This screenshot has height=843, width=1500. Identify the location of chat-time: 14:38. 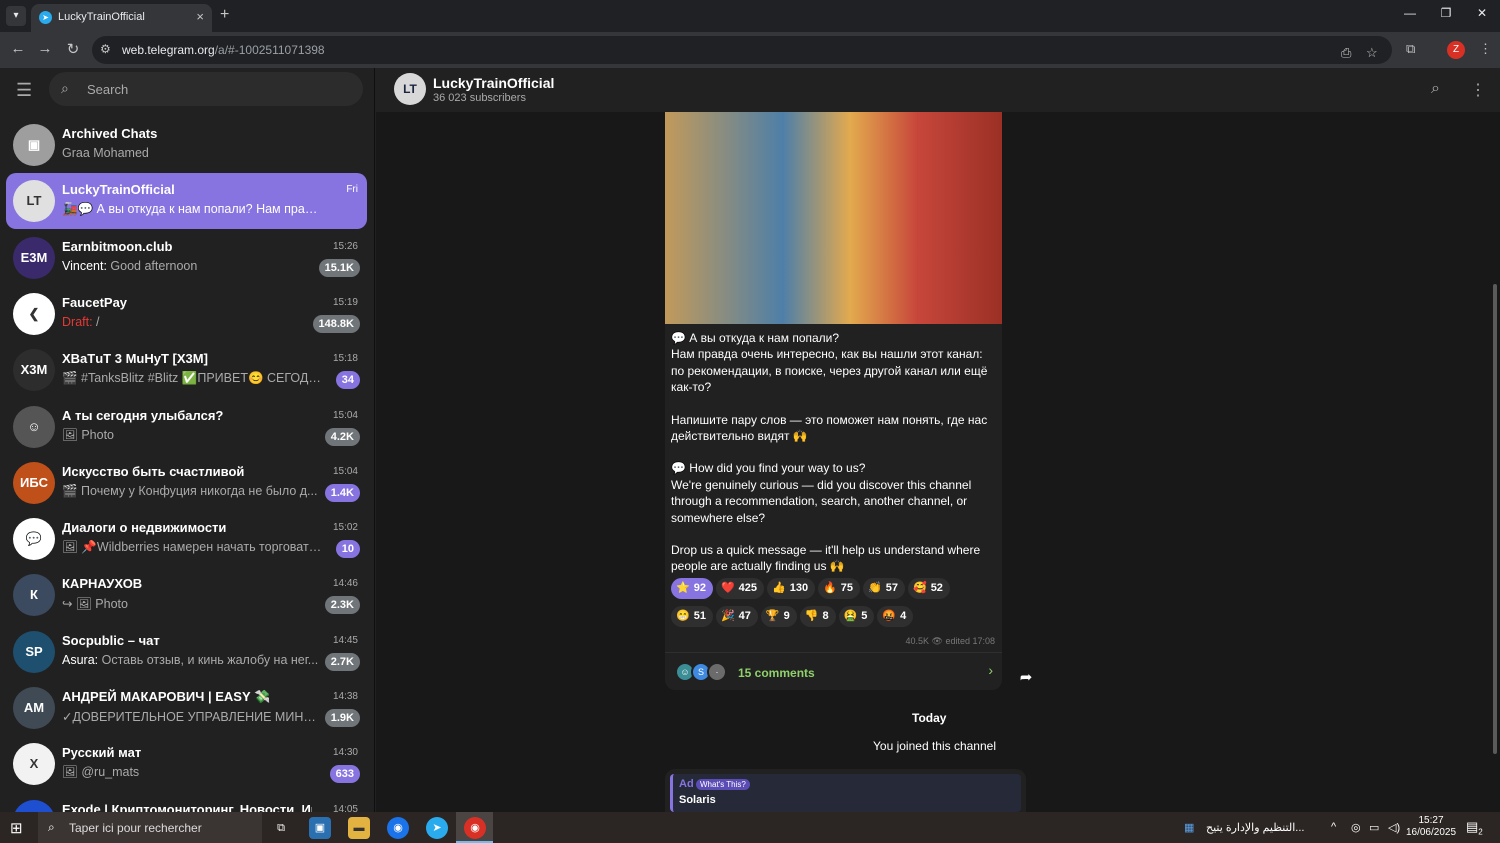
(345, 696).